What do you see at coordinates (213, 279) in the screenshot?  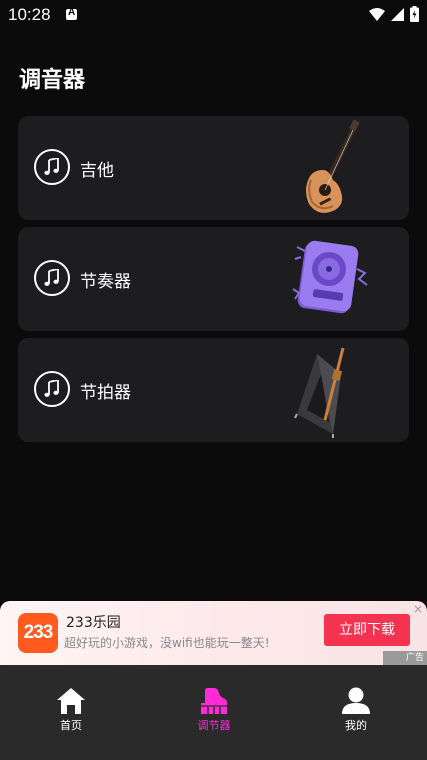 I see `card-rhythm: 节奏器` at bounding box center [213, 279].